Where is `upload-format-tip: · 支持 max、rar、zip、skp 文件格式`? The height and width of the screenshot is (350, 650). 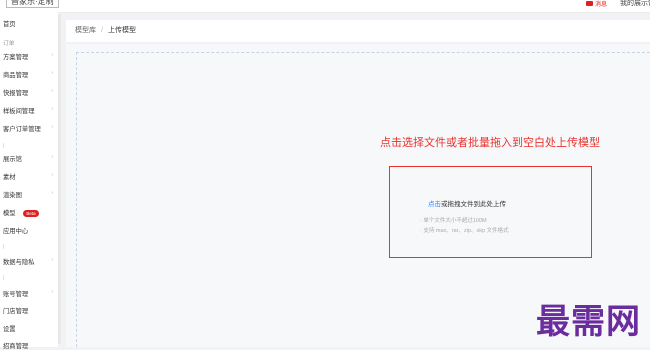
upload-format-tip: · 支持 max、rar、zip、skp 文件格式 is located at coordinates (464, 231).